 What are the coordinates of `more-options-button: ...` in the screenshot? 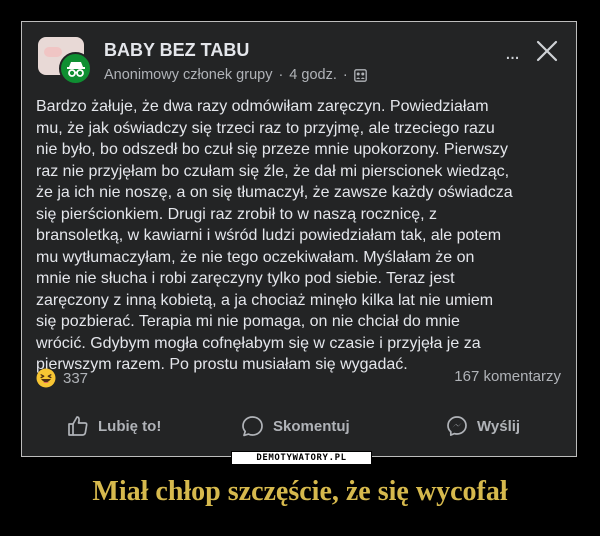 It's located at (512, 53).